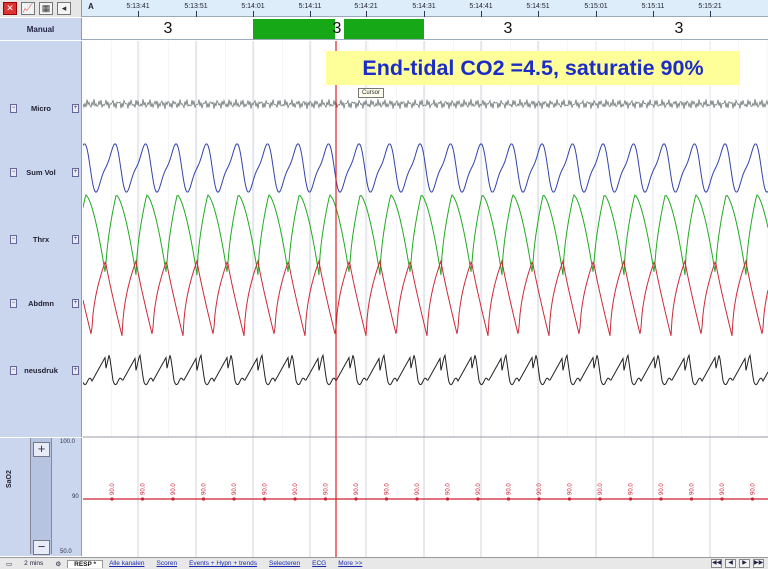 The height and width of the screenshot is (569, 768). I want to click on speaker-icon: ◂, so click(64, 8).